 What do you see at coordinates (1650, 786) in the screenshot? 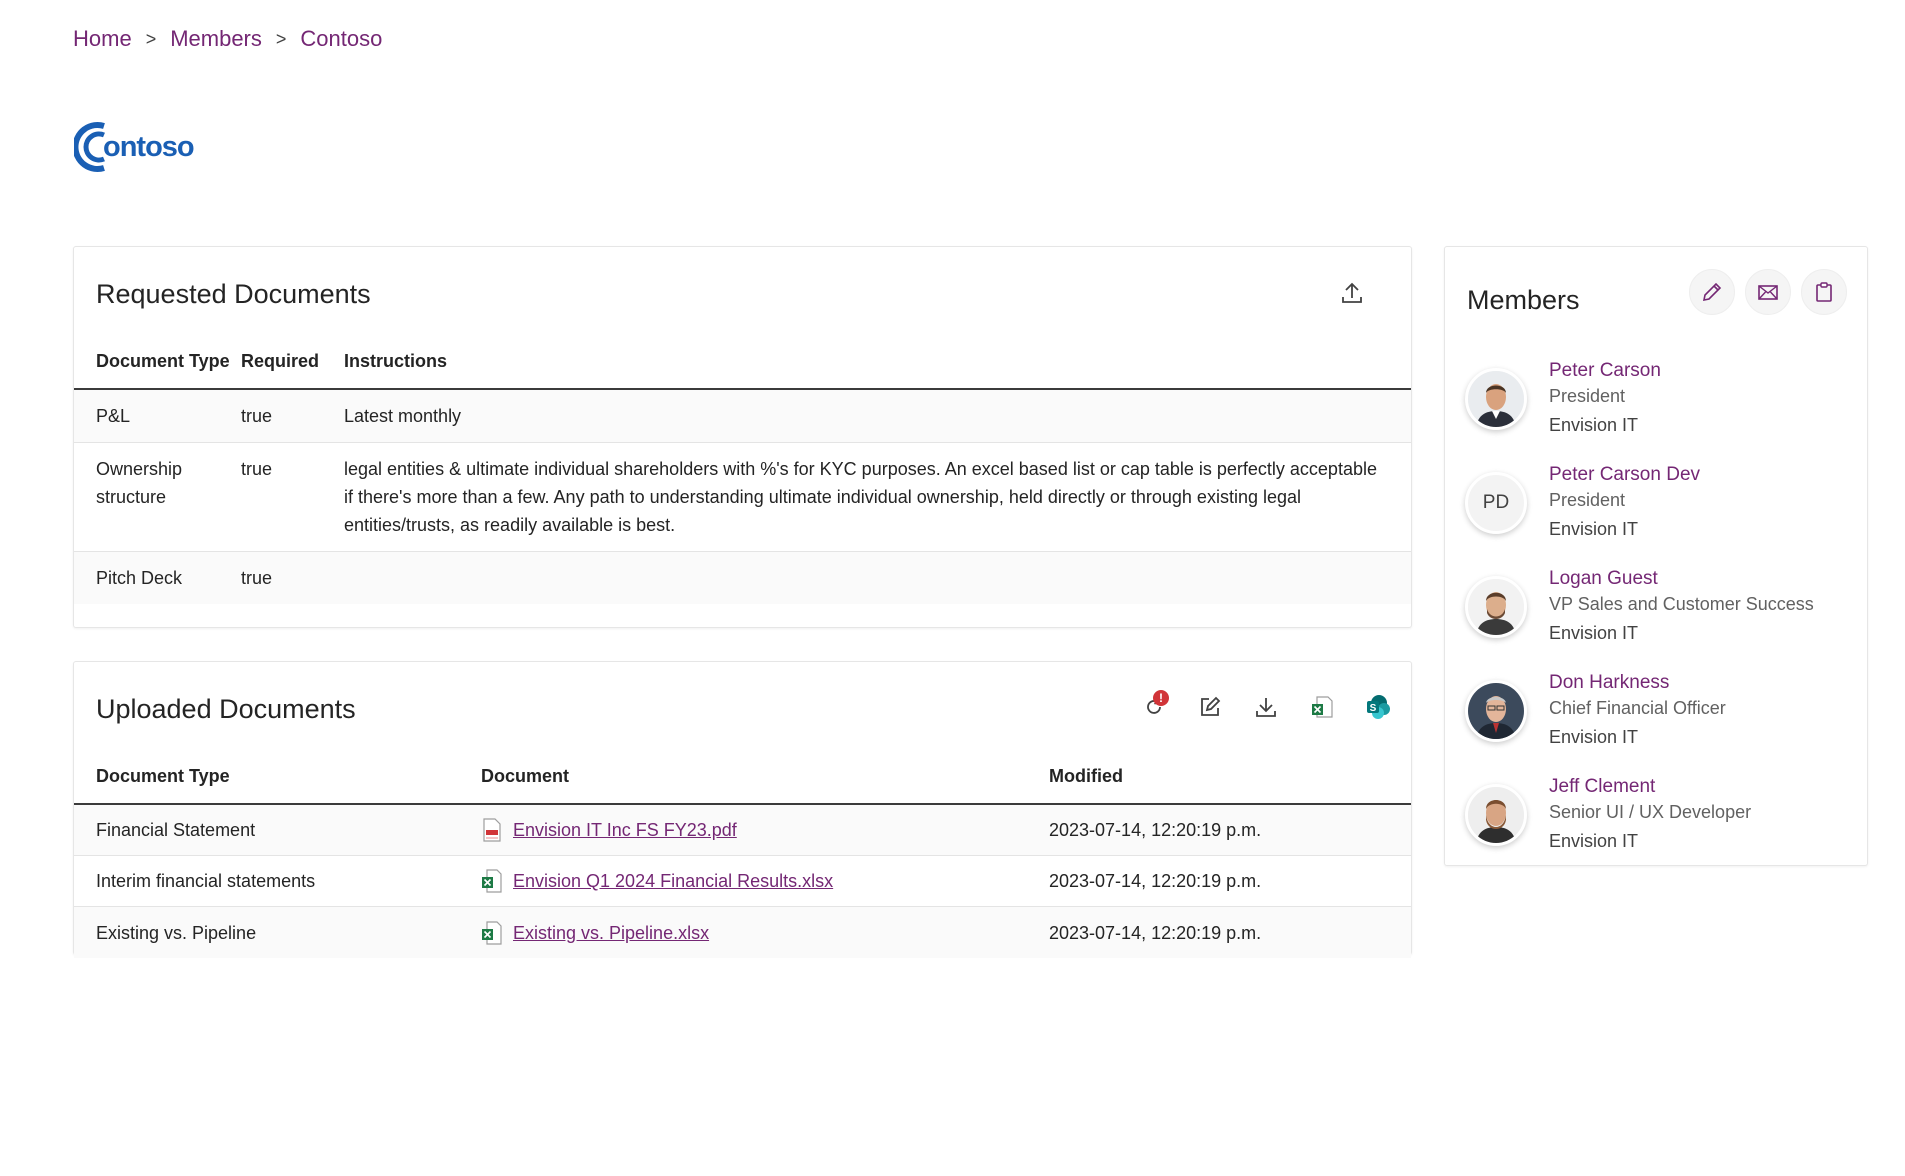
I see `member-name: Jeff Clement` at bounding box center [1650, 786].